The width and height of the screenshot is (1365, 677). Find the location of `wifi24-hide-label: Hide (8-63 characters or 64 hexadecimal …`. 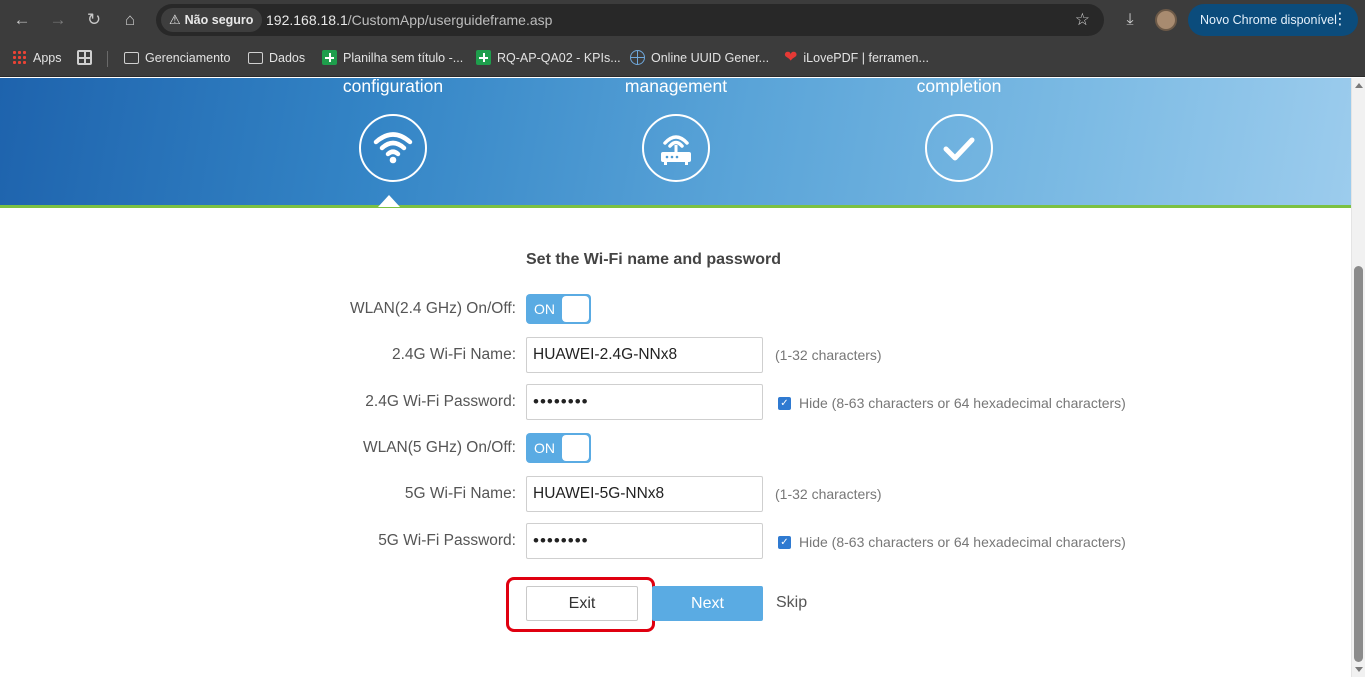

wifi24-hide-label: Hide (8-63 characters or 64 hexadecimal … is located at coordinates (962, 403).